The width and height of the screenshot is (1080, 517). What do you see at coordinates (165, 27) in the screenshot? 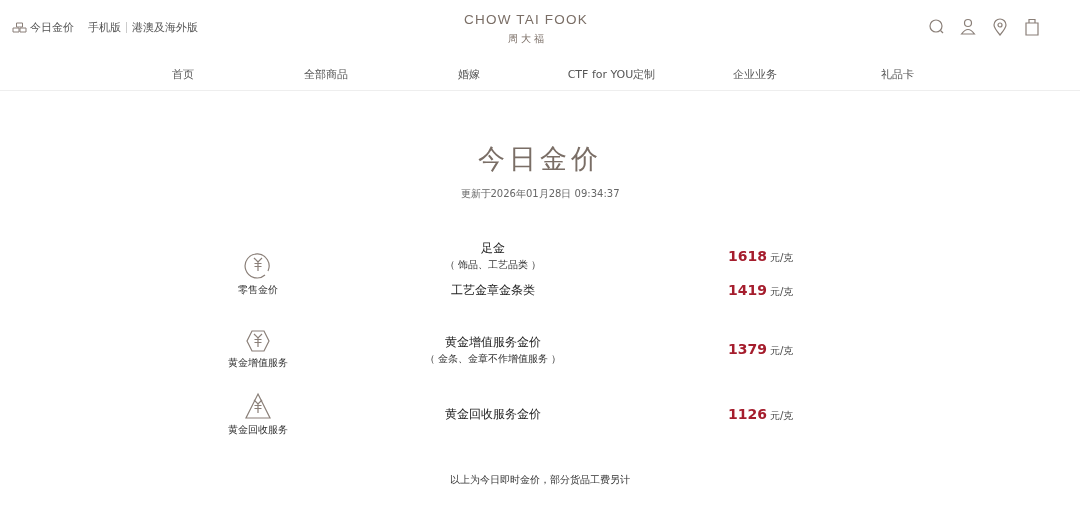
I see `site-version-link: 港澳及海外版` at bounding box center [165, 27].